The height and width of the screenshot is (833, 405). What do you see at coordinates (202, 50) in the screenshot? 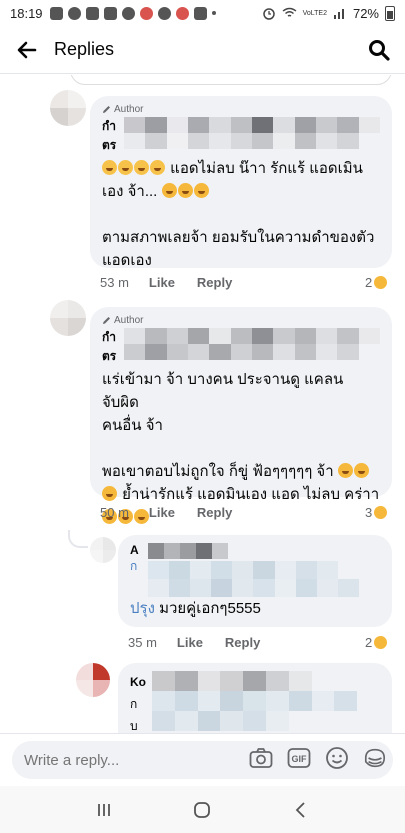
I see `header: Replies` at bounding box center [202, 50].